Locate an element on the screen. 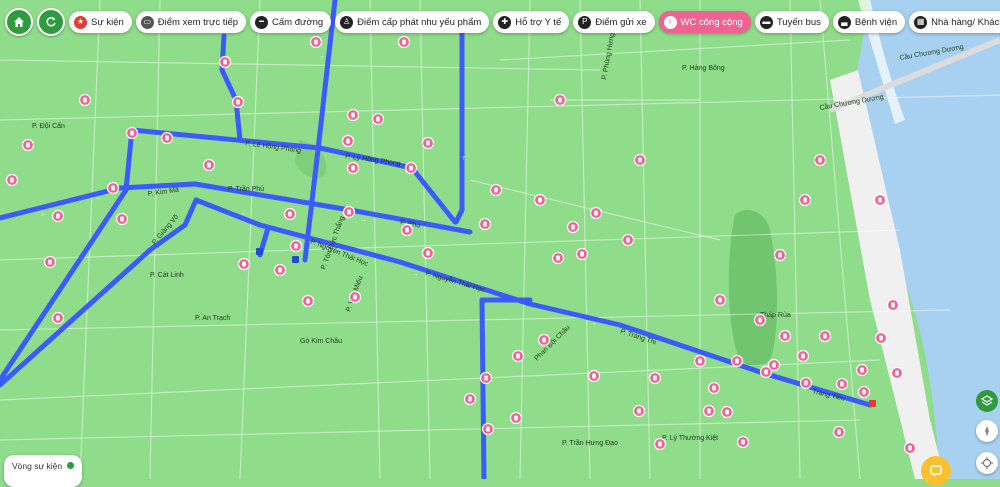 The width and height of the screenshot is (1000, 487). event-legend: Vòng sự kiện is located at coordinates (43, 471).